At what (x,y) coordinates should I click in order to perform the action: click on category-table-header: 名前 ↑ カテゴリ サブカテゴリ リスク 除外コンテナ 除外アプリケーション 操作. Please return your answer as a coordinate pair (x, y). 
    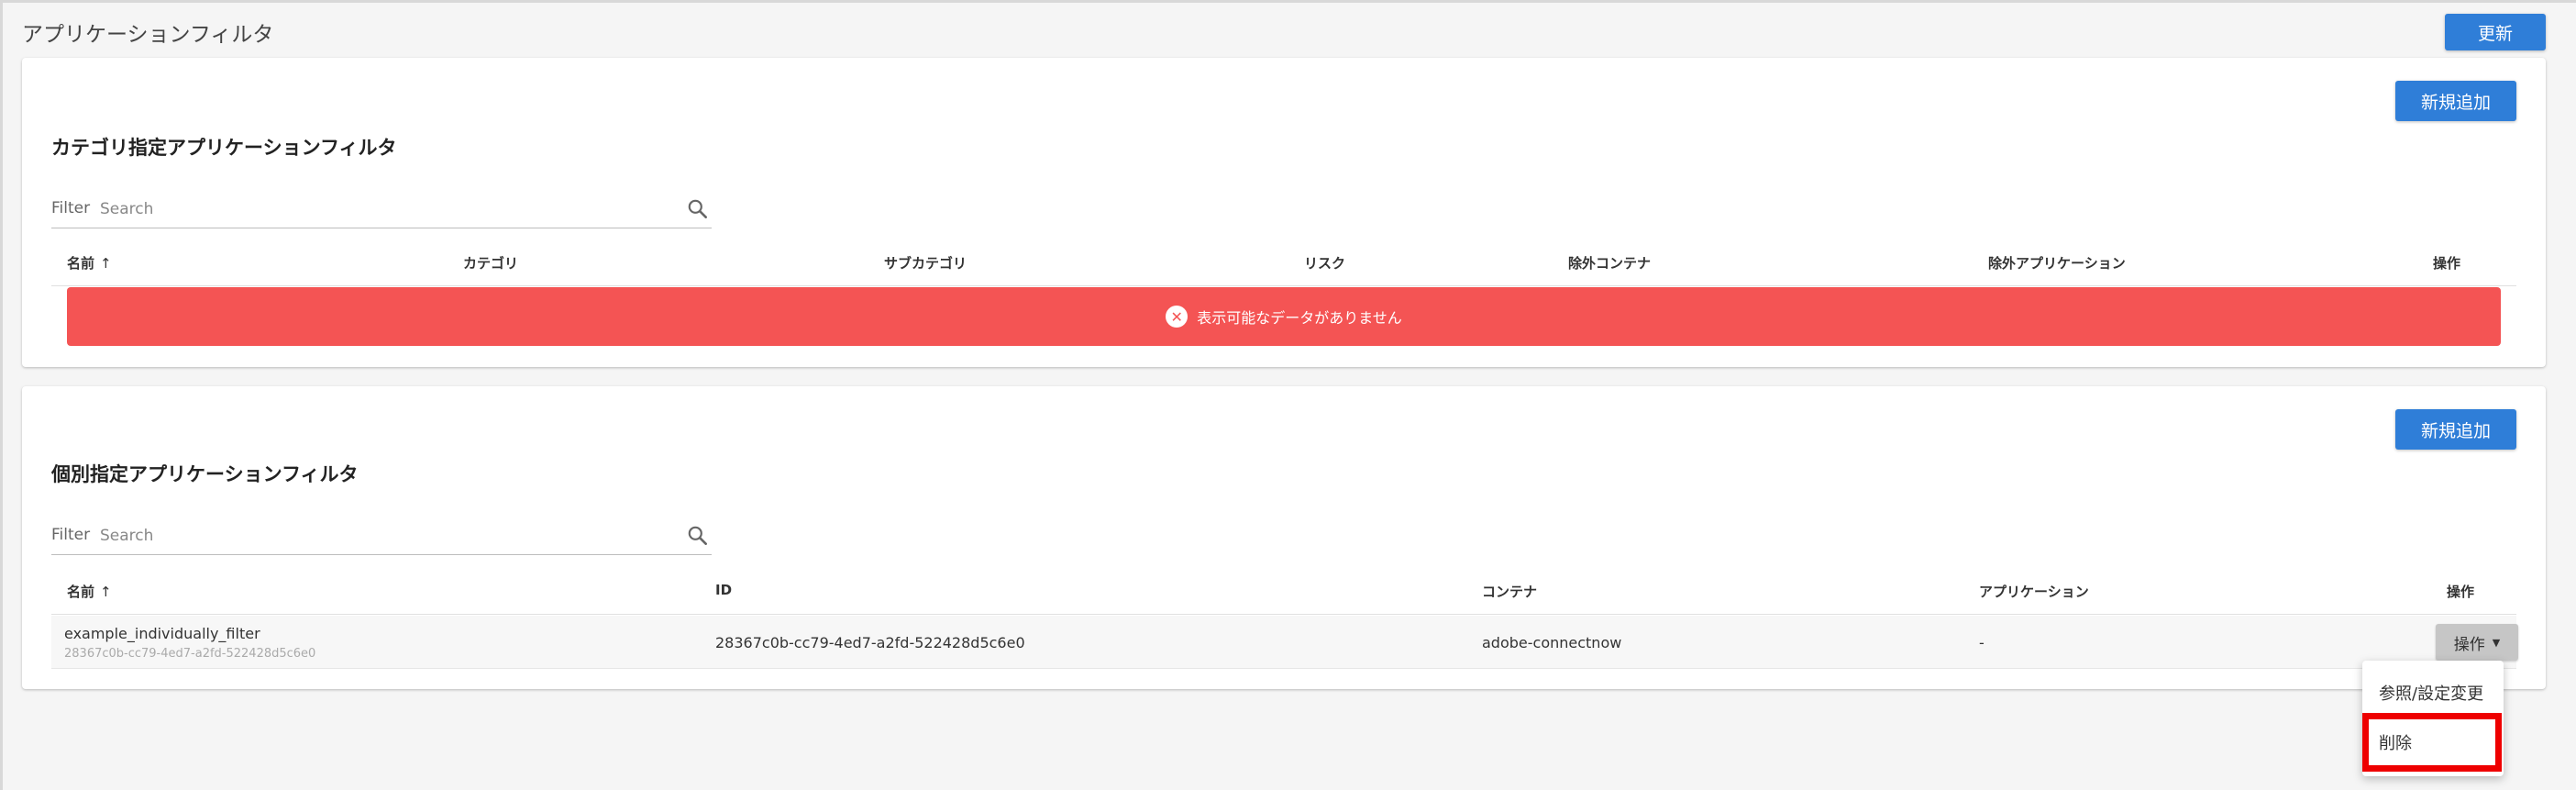
    Looking at the image, I should click on (1283, 262).